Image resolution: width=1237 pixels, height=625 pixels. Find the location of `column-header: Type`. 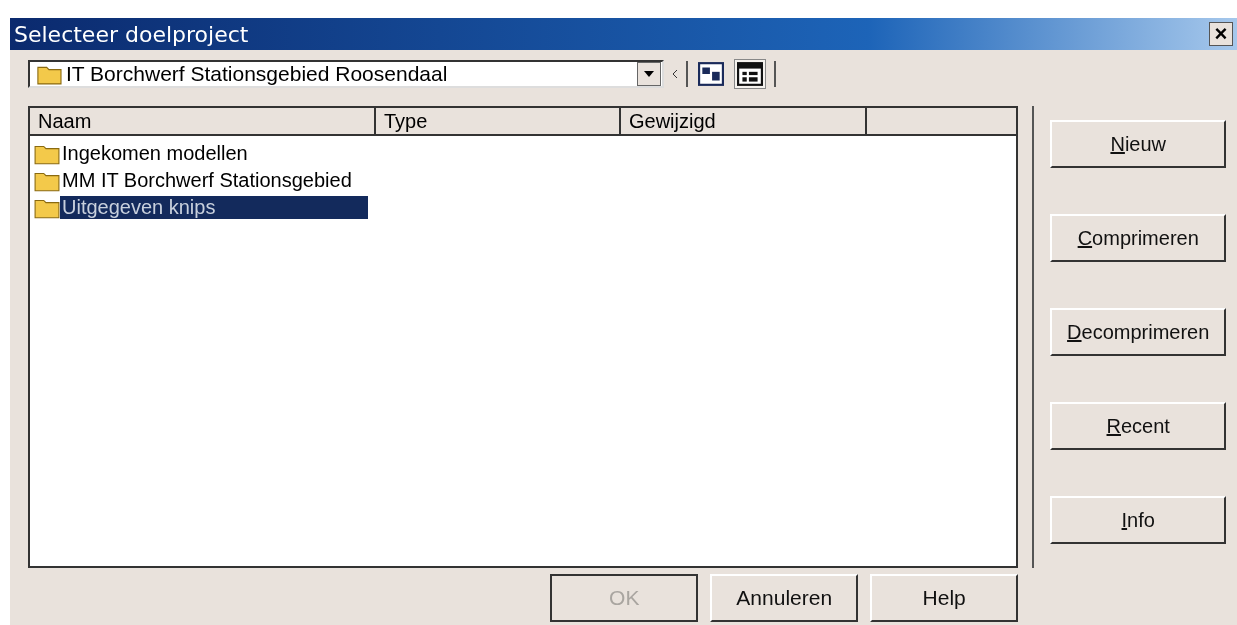

column-header: Type is located at coordinates (498, 121).